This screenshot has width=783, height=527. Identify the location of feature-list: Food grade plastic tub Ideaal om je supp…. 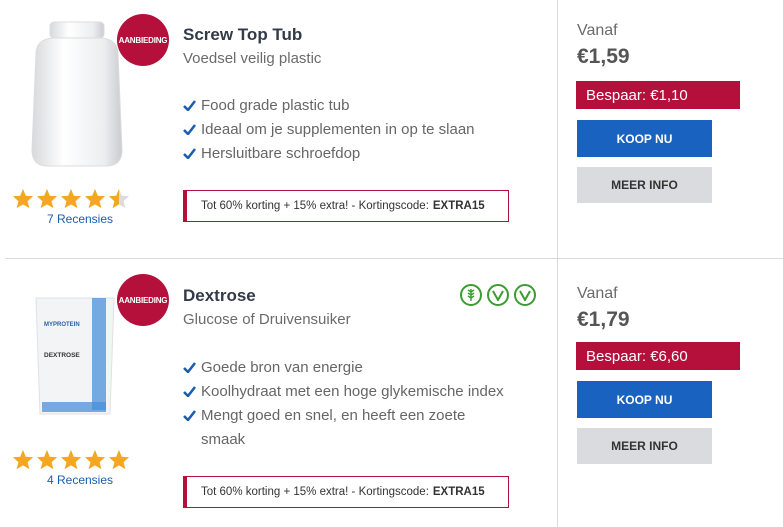
(363, 130).